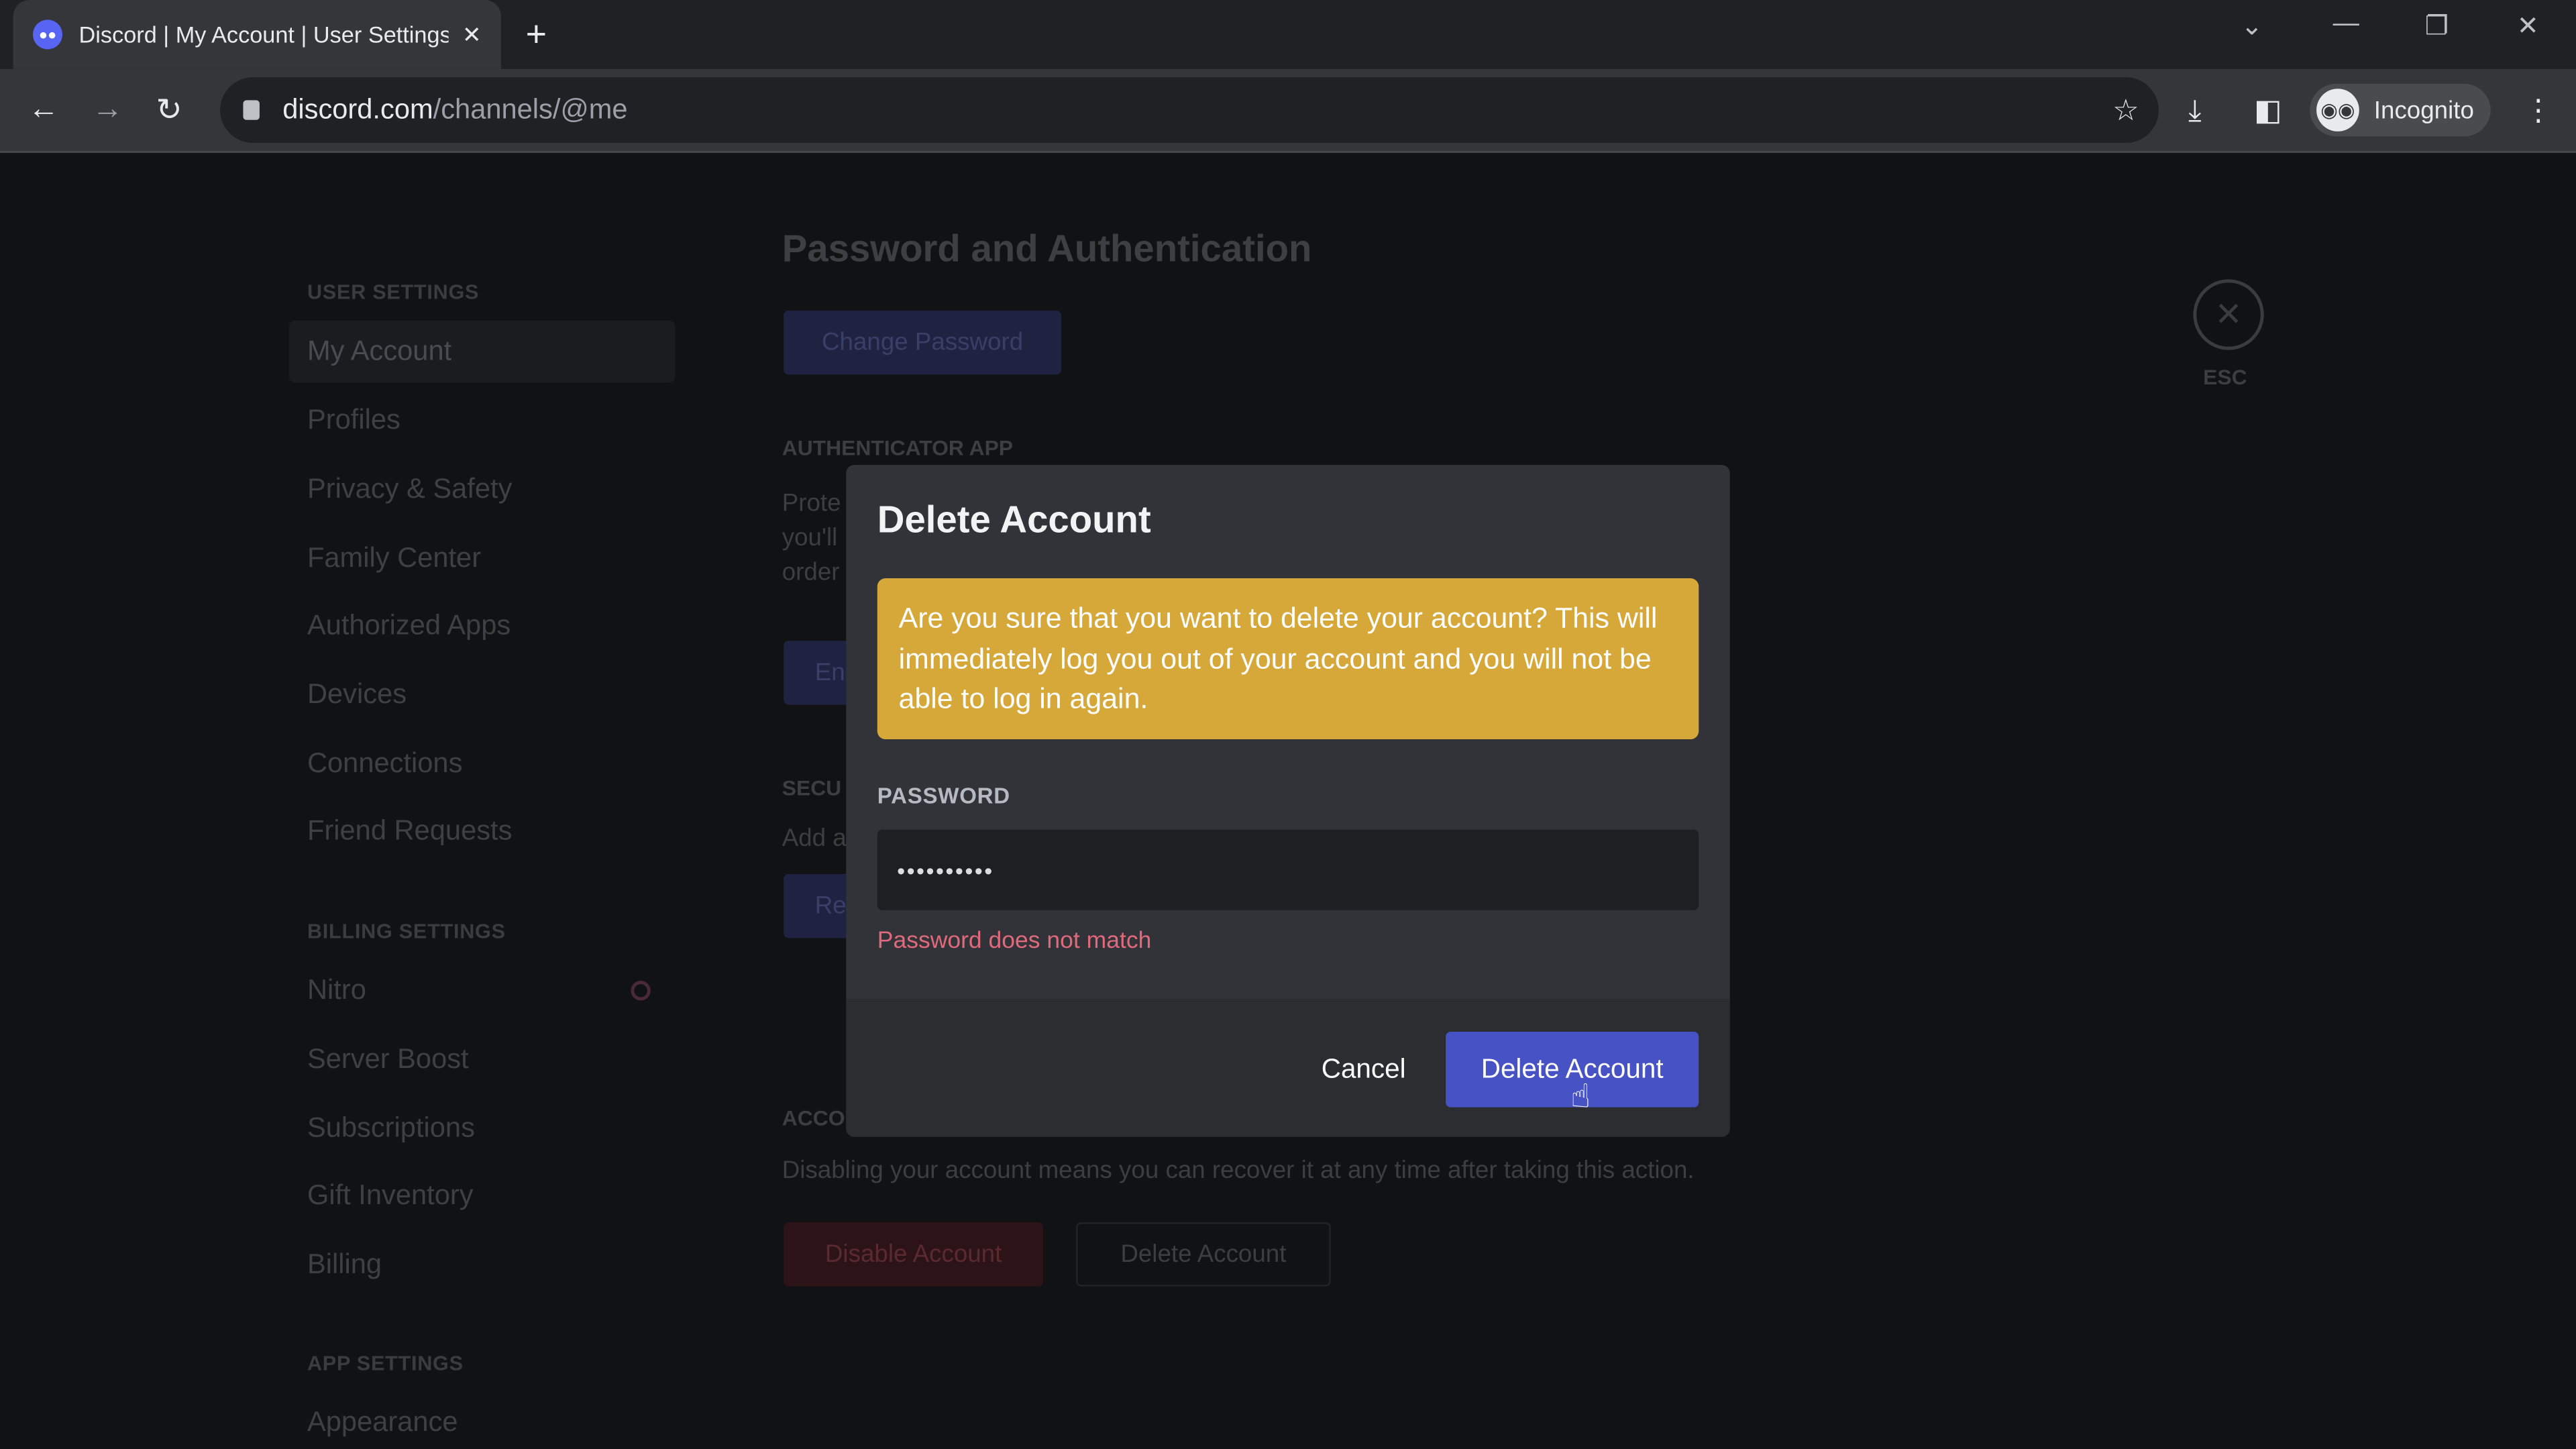  I want to click on user-settings-heading: USER SETTINGS, so click(393, 292).